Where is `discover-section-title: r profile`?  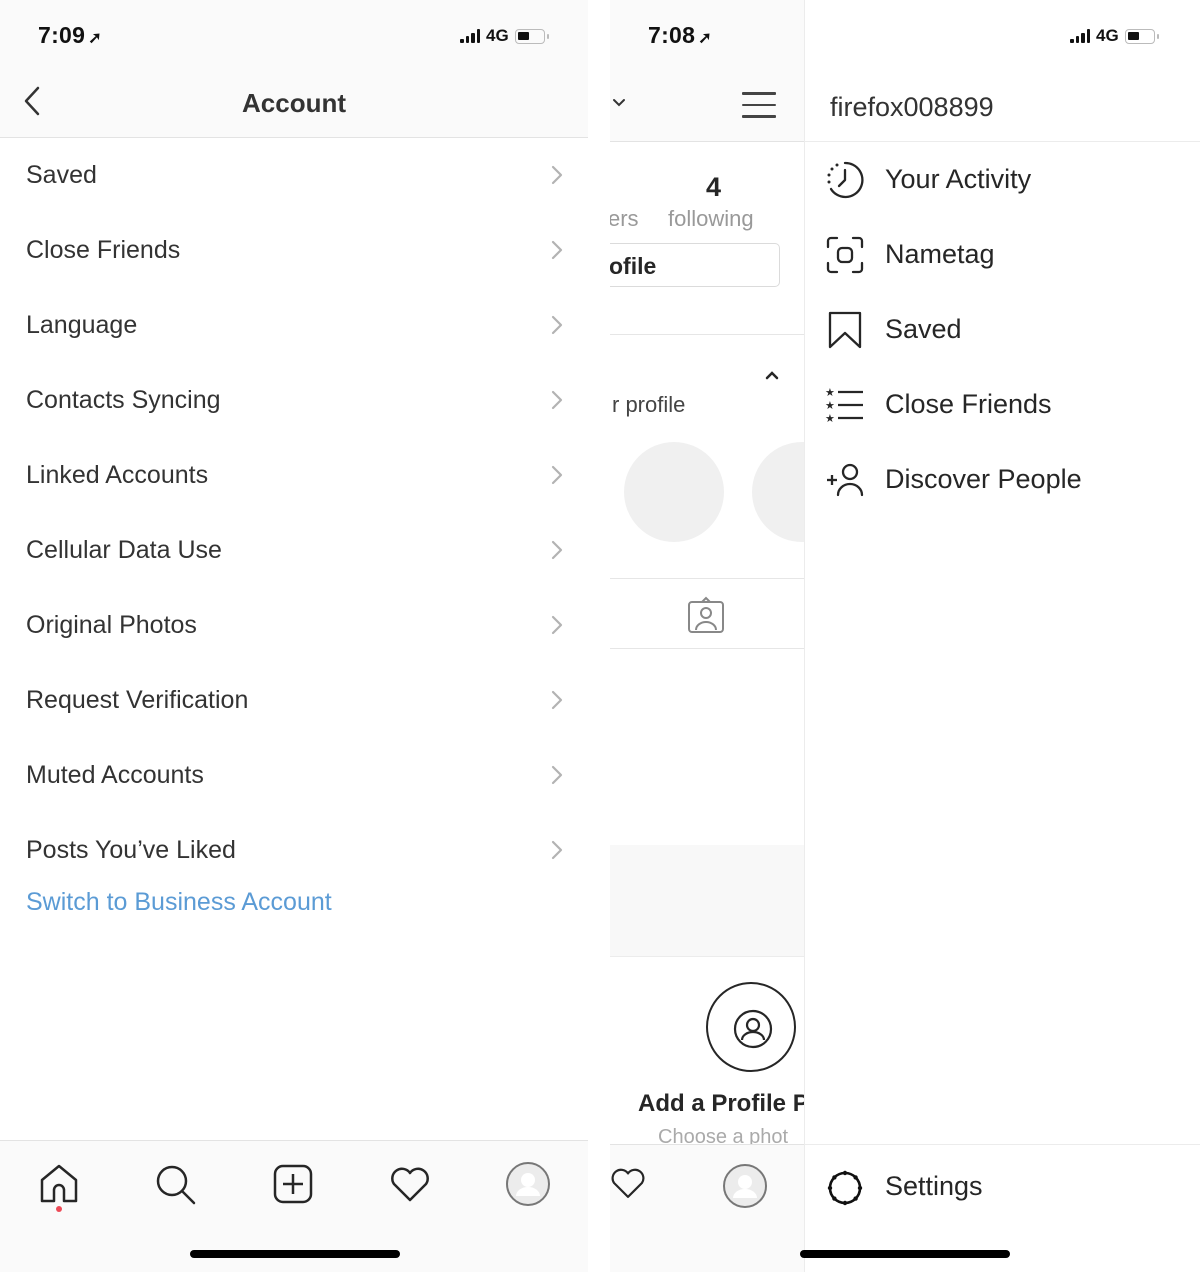 discover-section-title: r profile is located at coordinates (649, 404).